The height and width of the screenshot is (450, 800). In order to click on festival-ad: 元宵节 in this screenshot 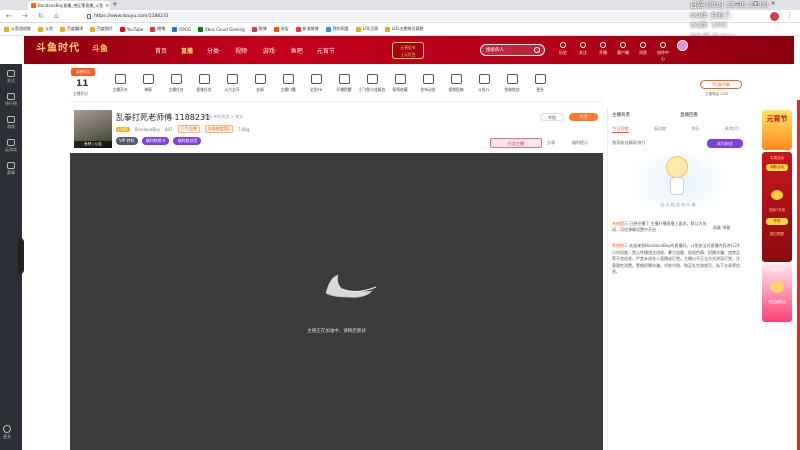, I will do `click(777, 130)`.